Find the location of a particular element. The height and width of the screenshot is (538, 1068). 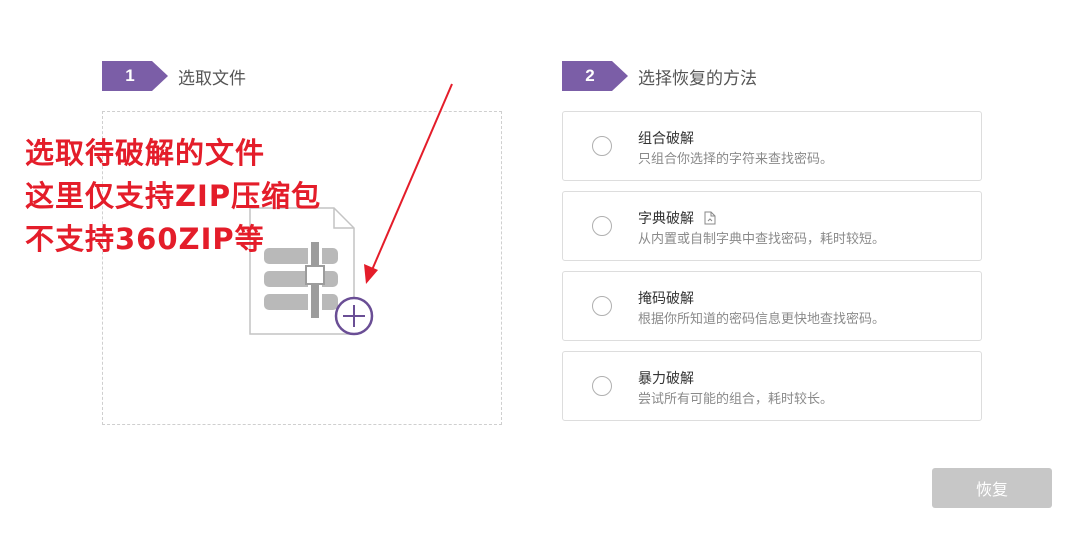

method-name: 掩码破解 is located at coordinates (666, 298).